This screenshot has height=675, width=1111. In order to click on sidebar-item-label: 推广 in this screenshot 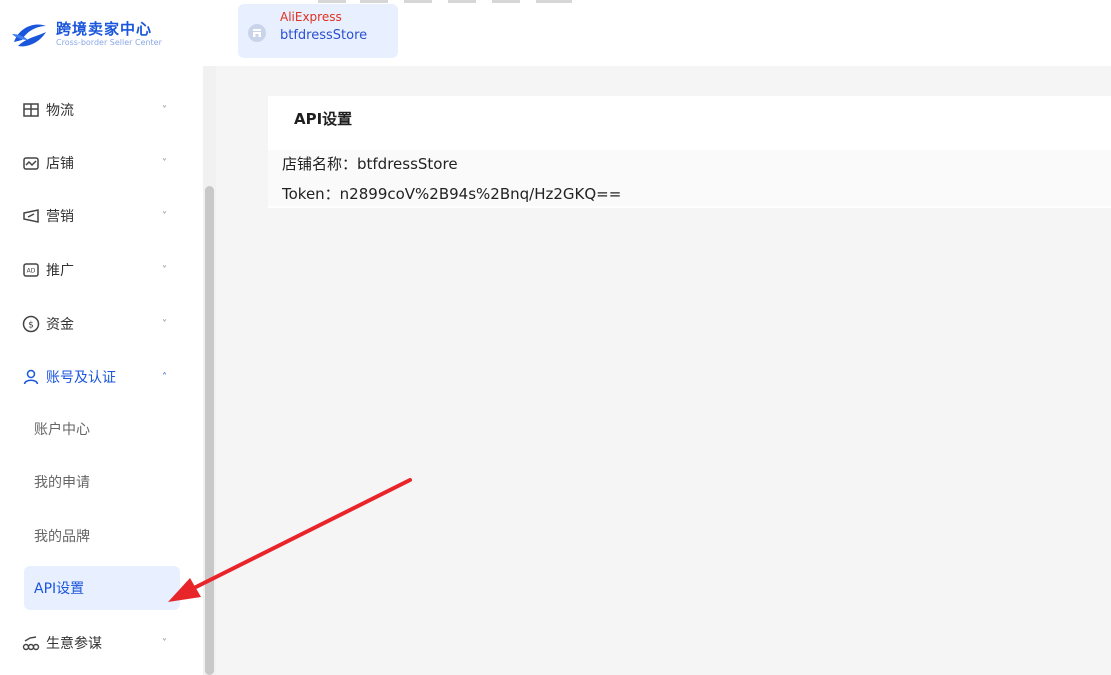, I will do `click(60, 271)`.